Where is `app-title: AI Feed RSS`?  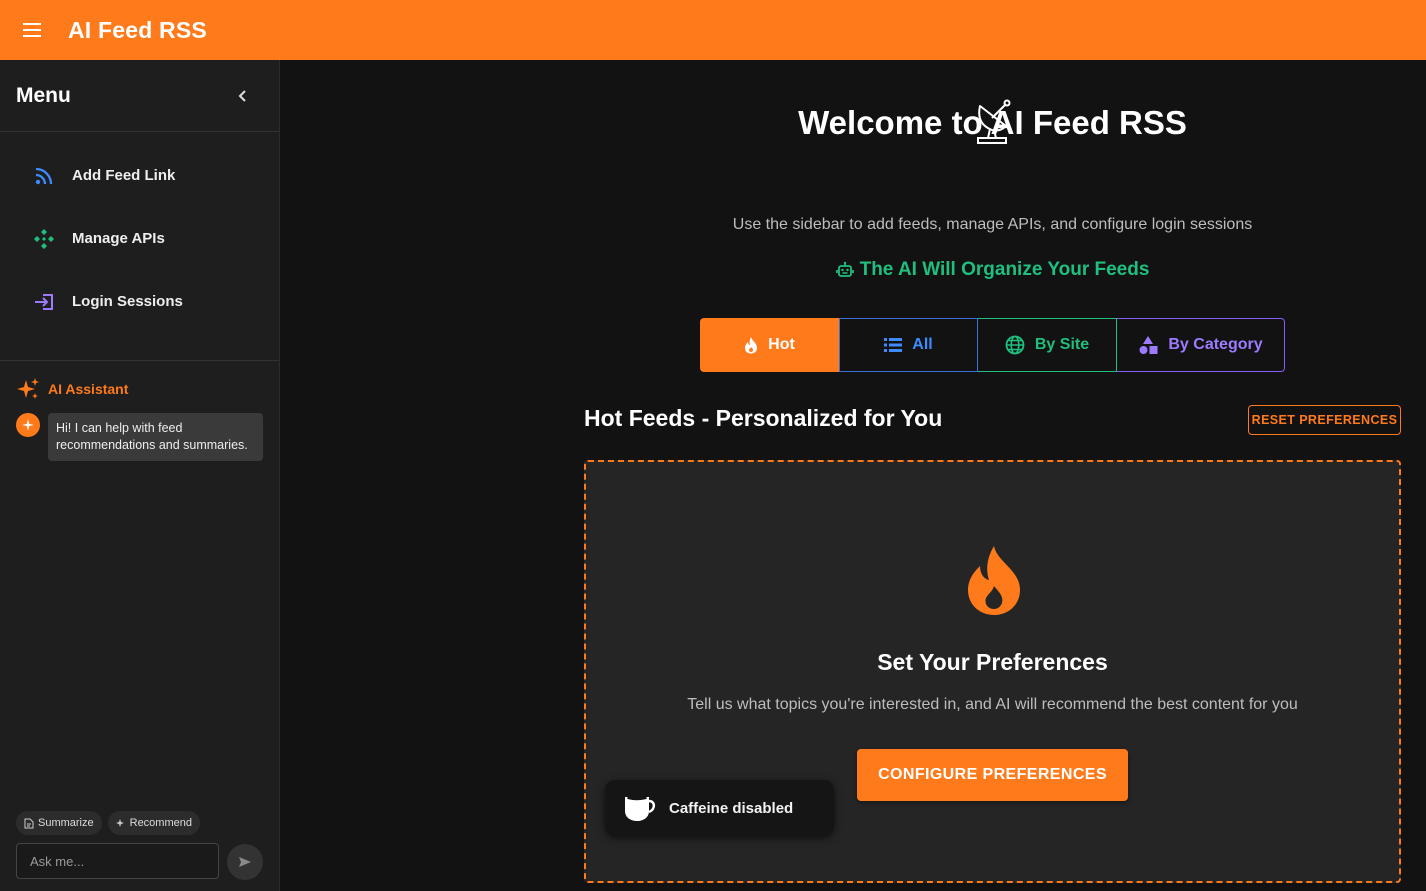
app-title: AI Feed RSS is located at coordinates (137, 29).